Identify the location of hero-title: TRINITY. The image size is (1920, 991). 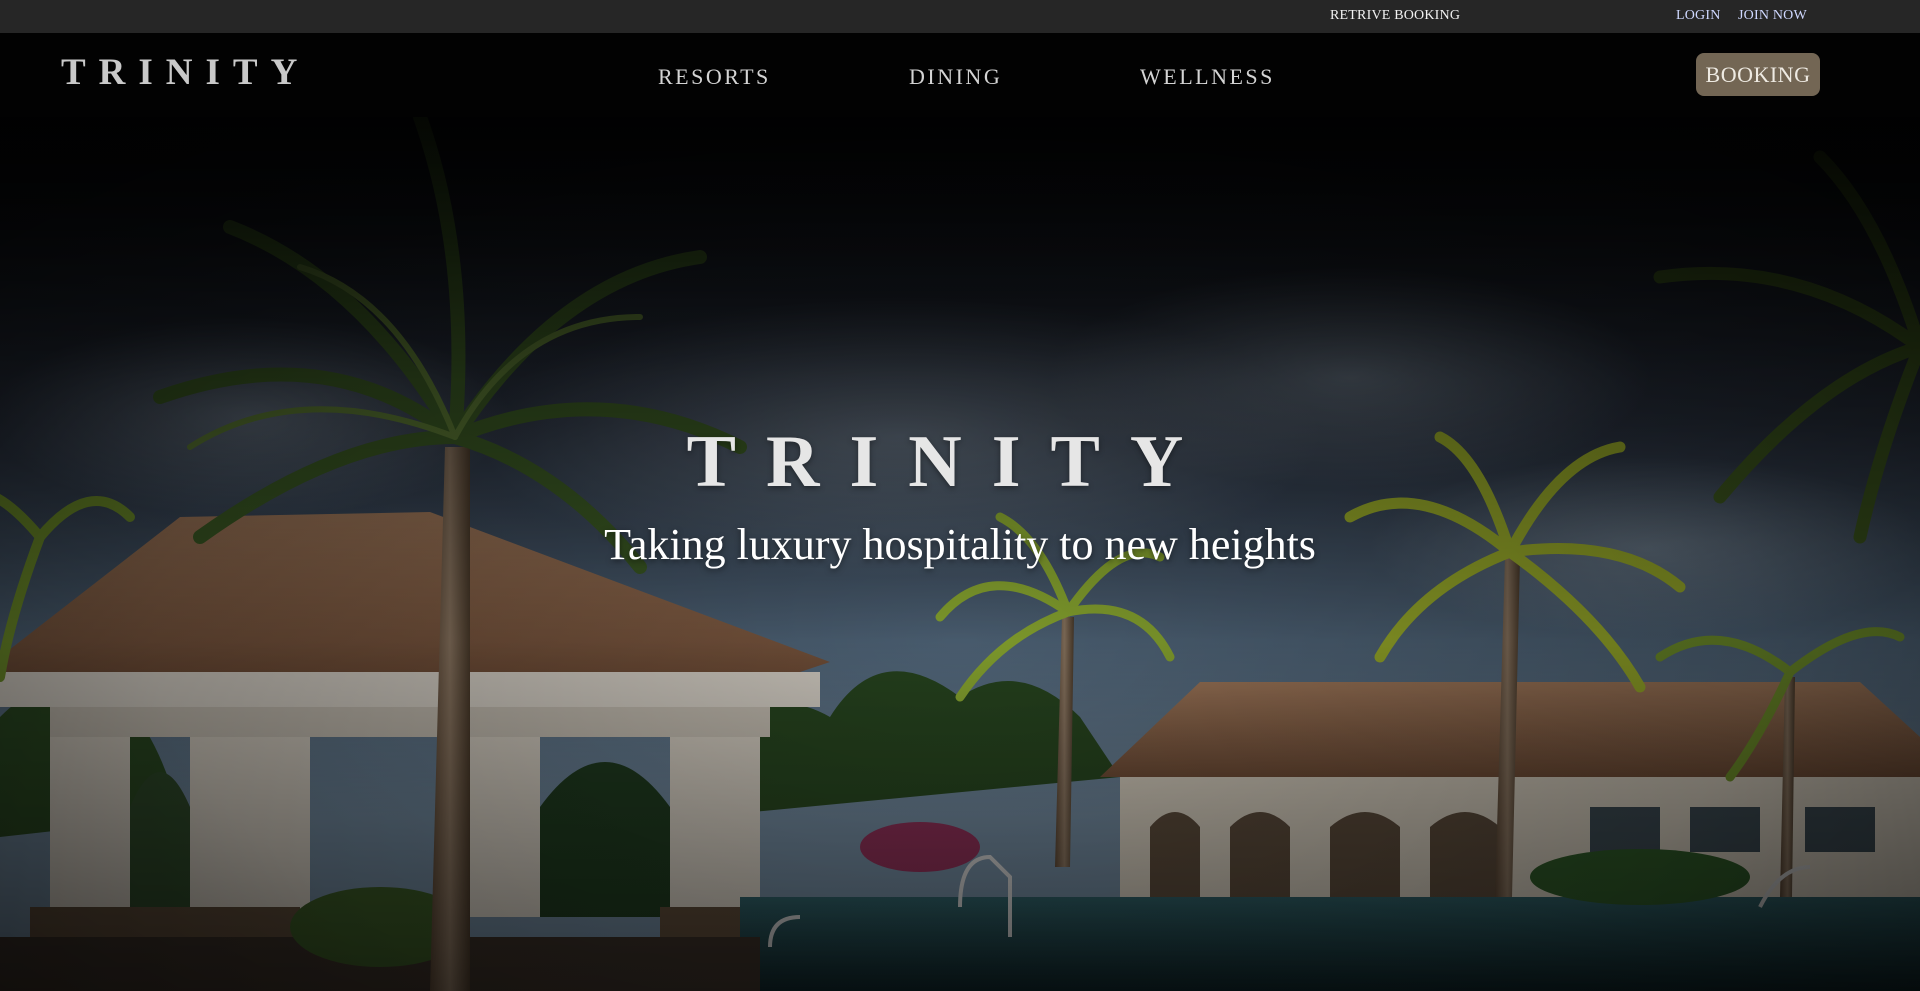
(950, 462).